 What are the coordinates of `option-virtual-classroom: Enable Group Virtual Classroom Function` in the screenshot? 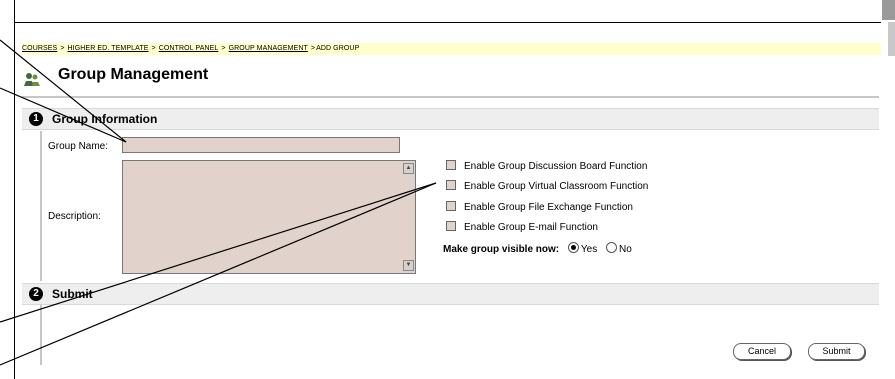 It's located at (547, 186).